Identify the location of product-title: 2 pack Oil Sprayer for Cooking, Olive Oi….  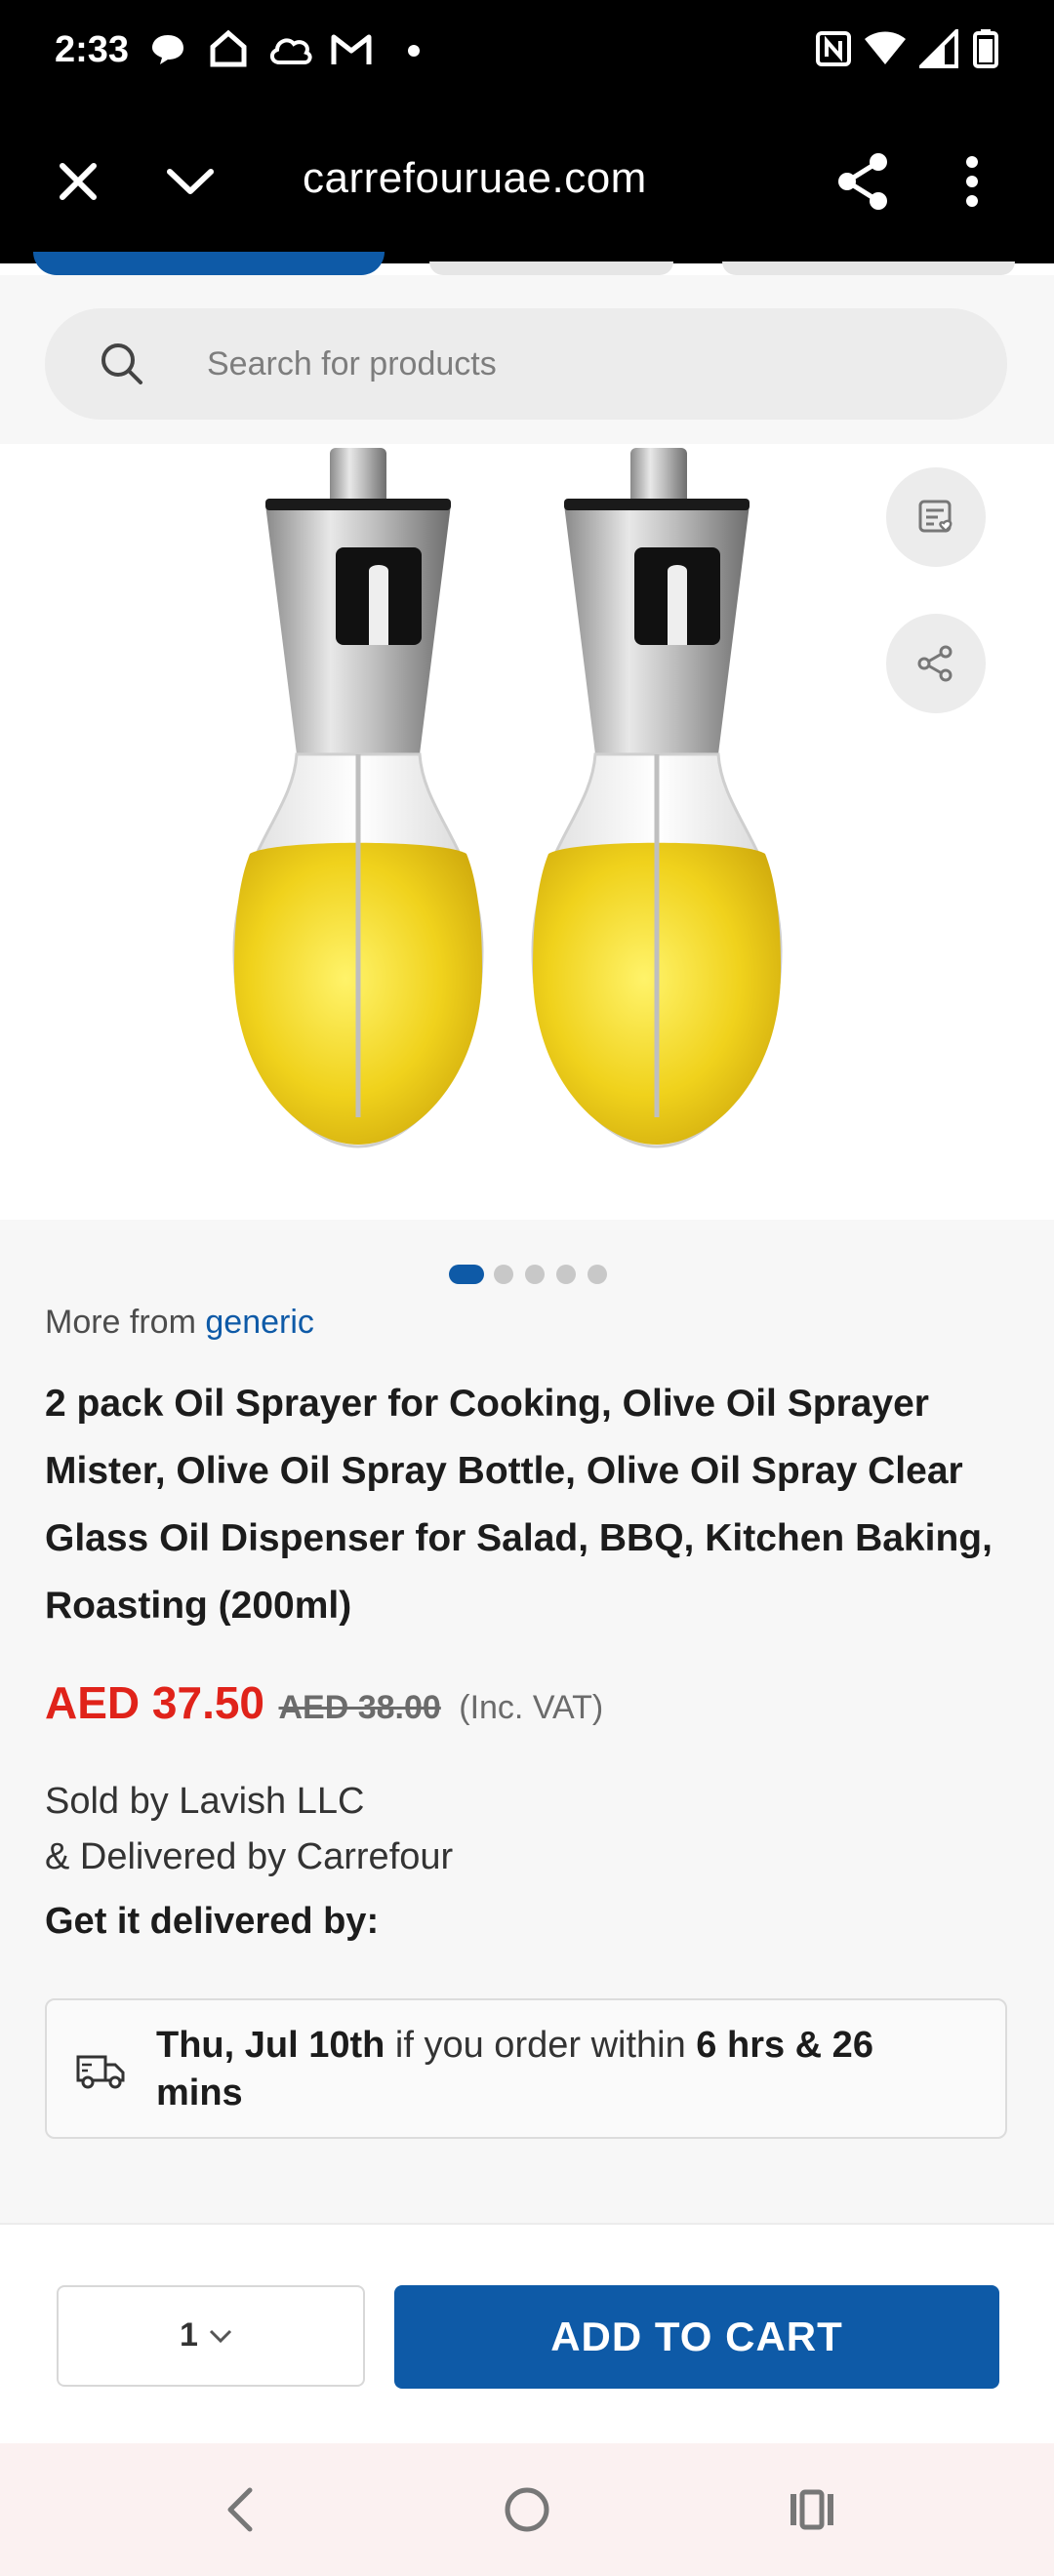
(519, 1505).